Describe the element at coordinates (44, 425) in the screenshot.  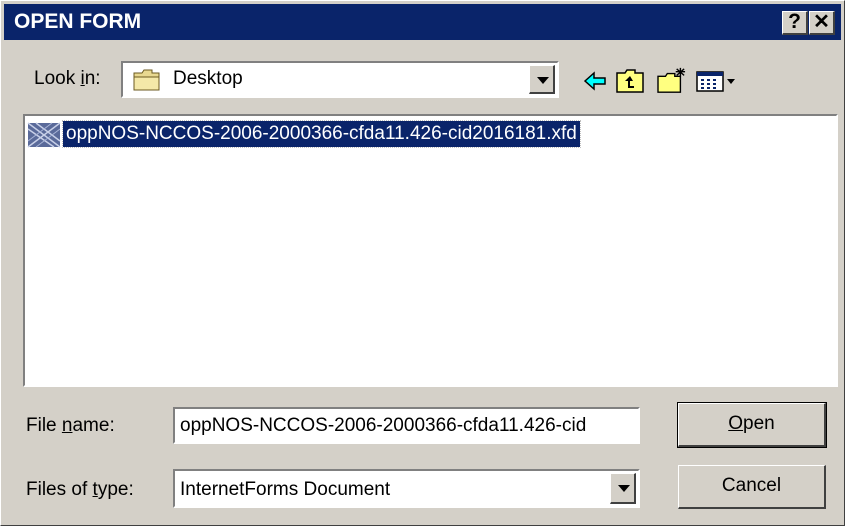
I see `file-name-label-pre: File` at that location.